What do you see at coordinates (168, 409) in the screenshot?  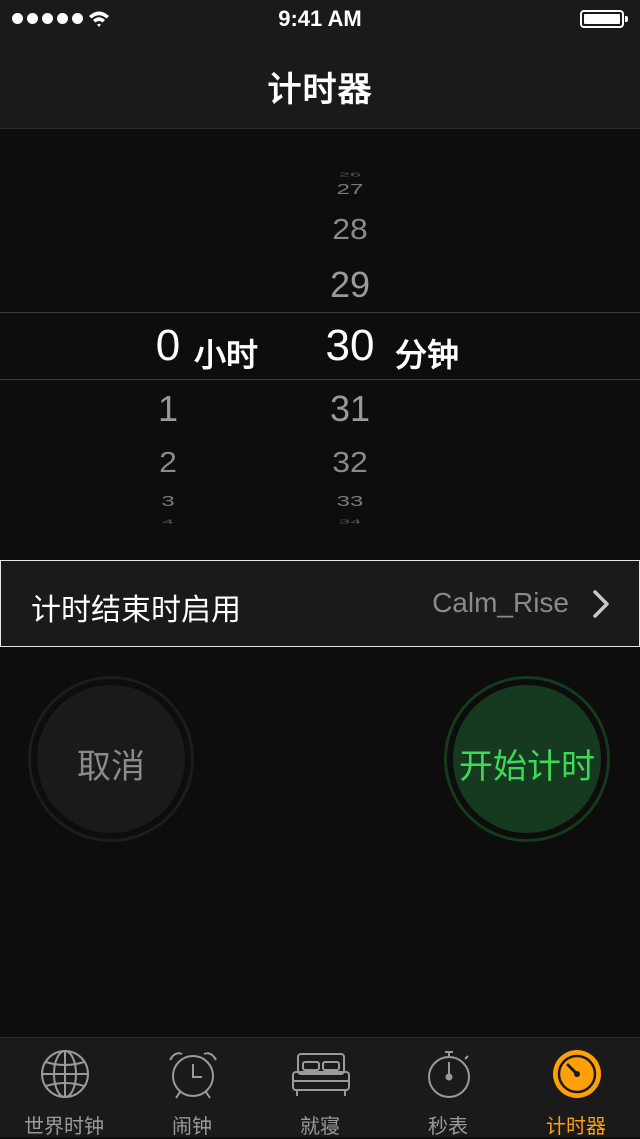 I see `picker-hour-option: 1` at bounding box center [168, 409].